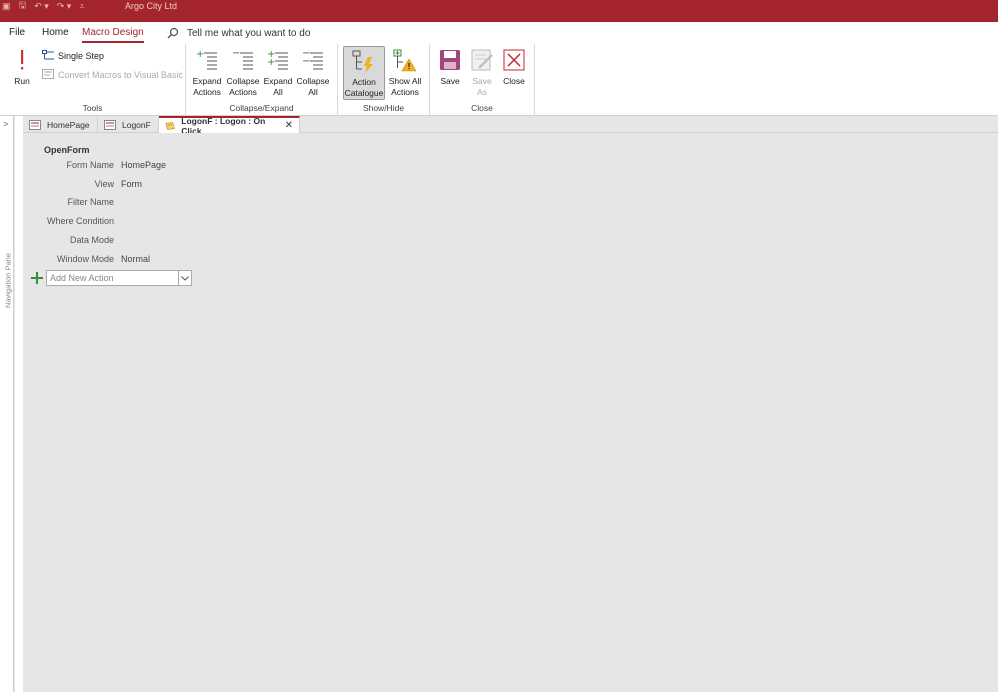  I want to click on expand-all-label-1: Expand, so click(278, 81).